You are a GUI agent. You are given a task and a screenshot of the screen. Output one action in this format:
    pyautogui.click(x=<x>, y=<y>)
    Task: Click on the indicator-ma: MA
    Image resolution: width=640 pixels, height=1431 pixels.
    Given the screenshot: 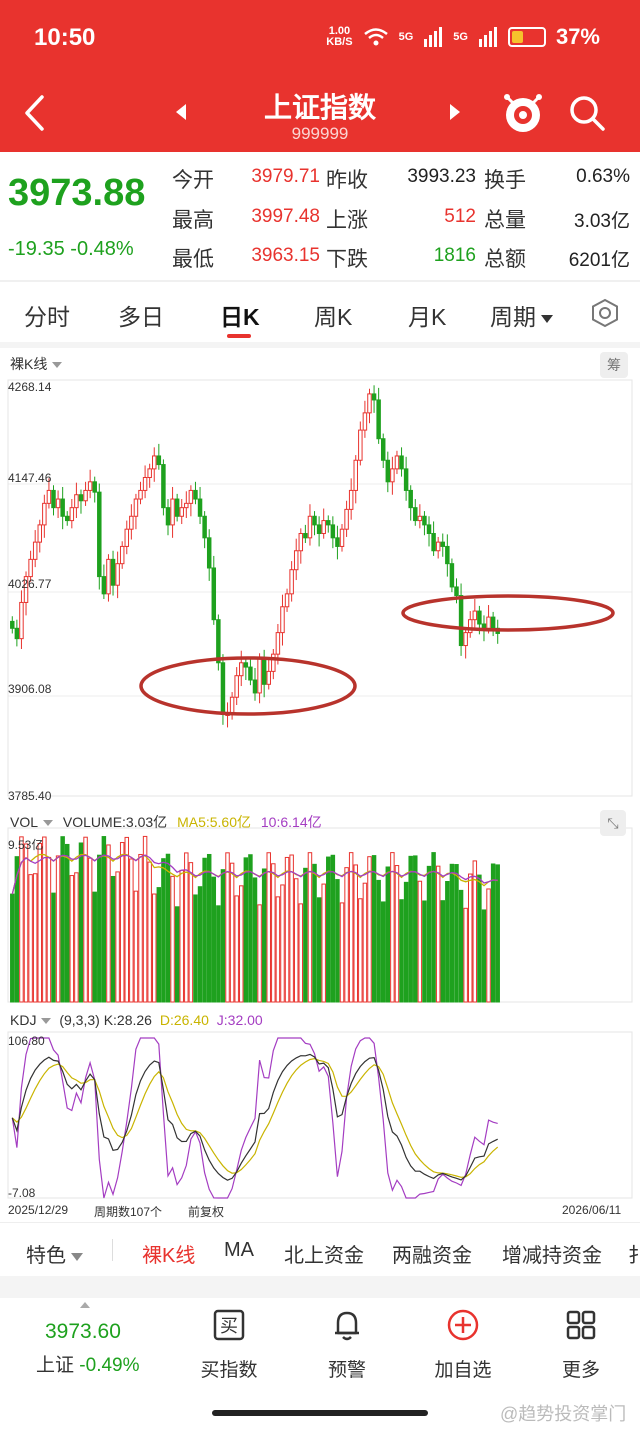 What is the action you would take?
    pyautogui.click(x=239, y=1250)
    